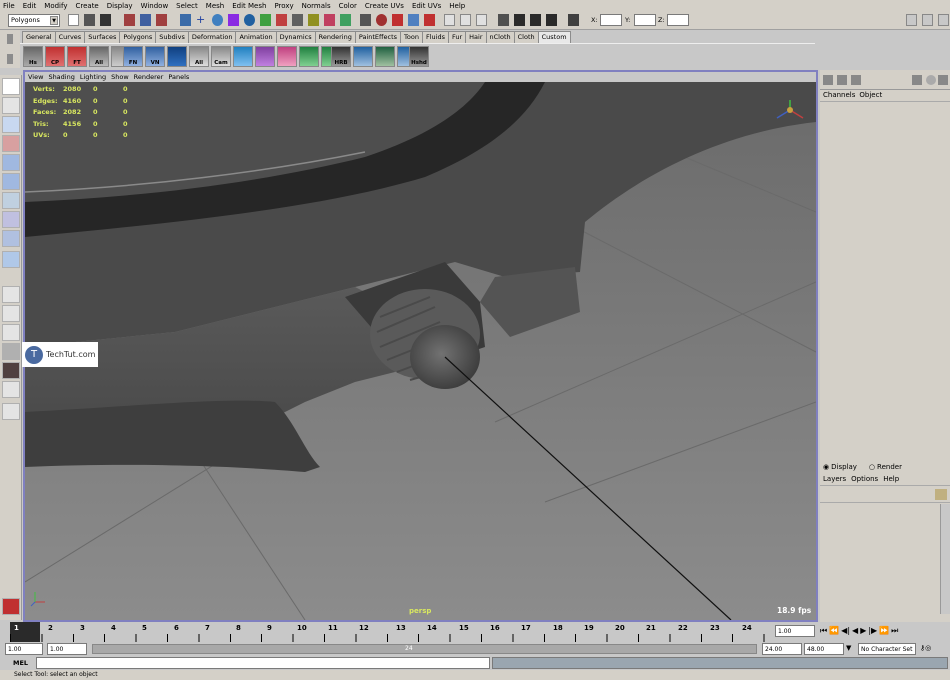 The width and height of the screenshot is (950, 680). I want to click on menu-object: Object, so click(870, 96).